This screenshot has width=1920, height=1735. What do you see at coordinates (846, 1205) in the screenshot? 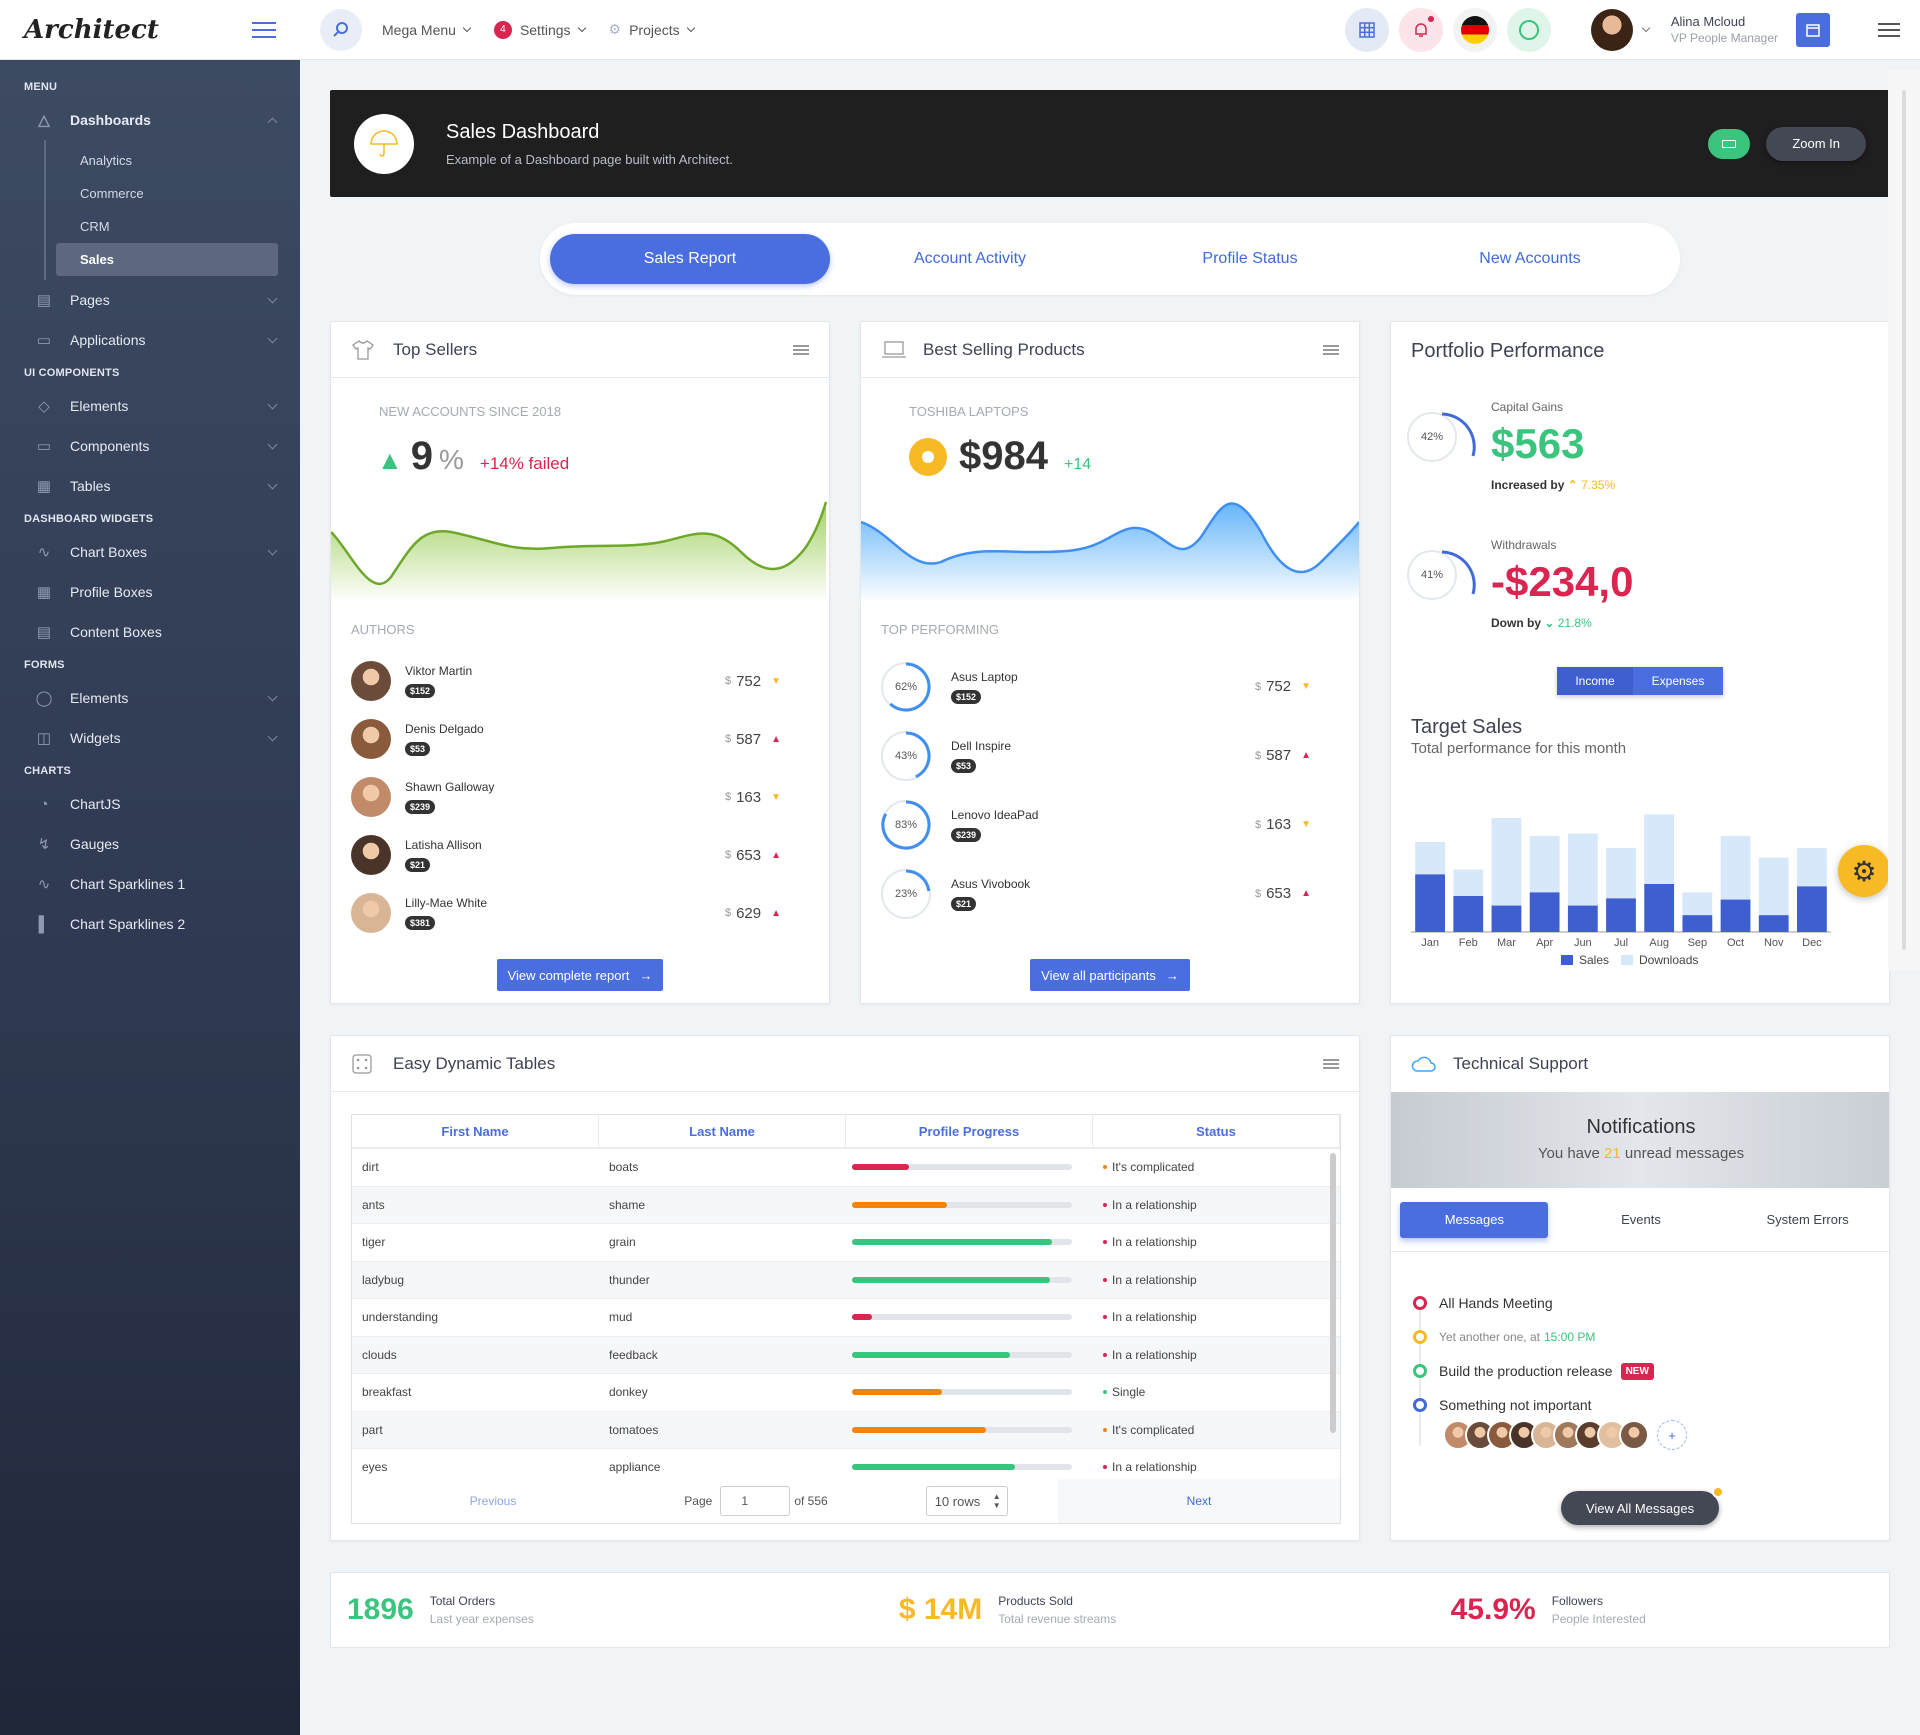
I see `table-row: ants shame In a relationship` at bounding box center [846, 1205].